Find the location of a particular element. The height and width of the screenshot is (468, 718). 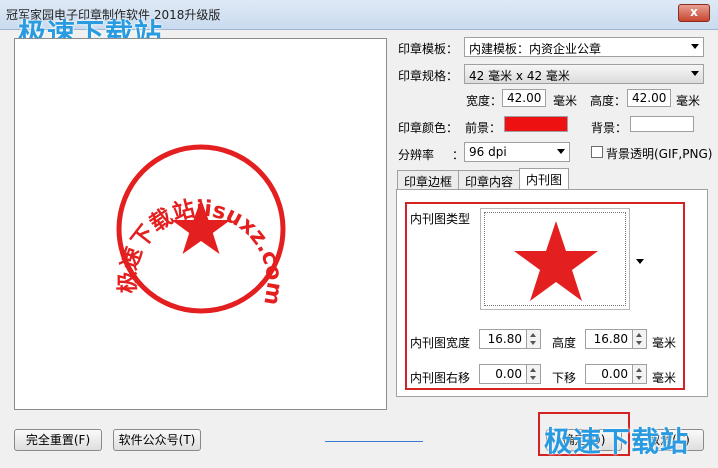

color-label: 印章颜色： is located at coordinates (428, 128).